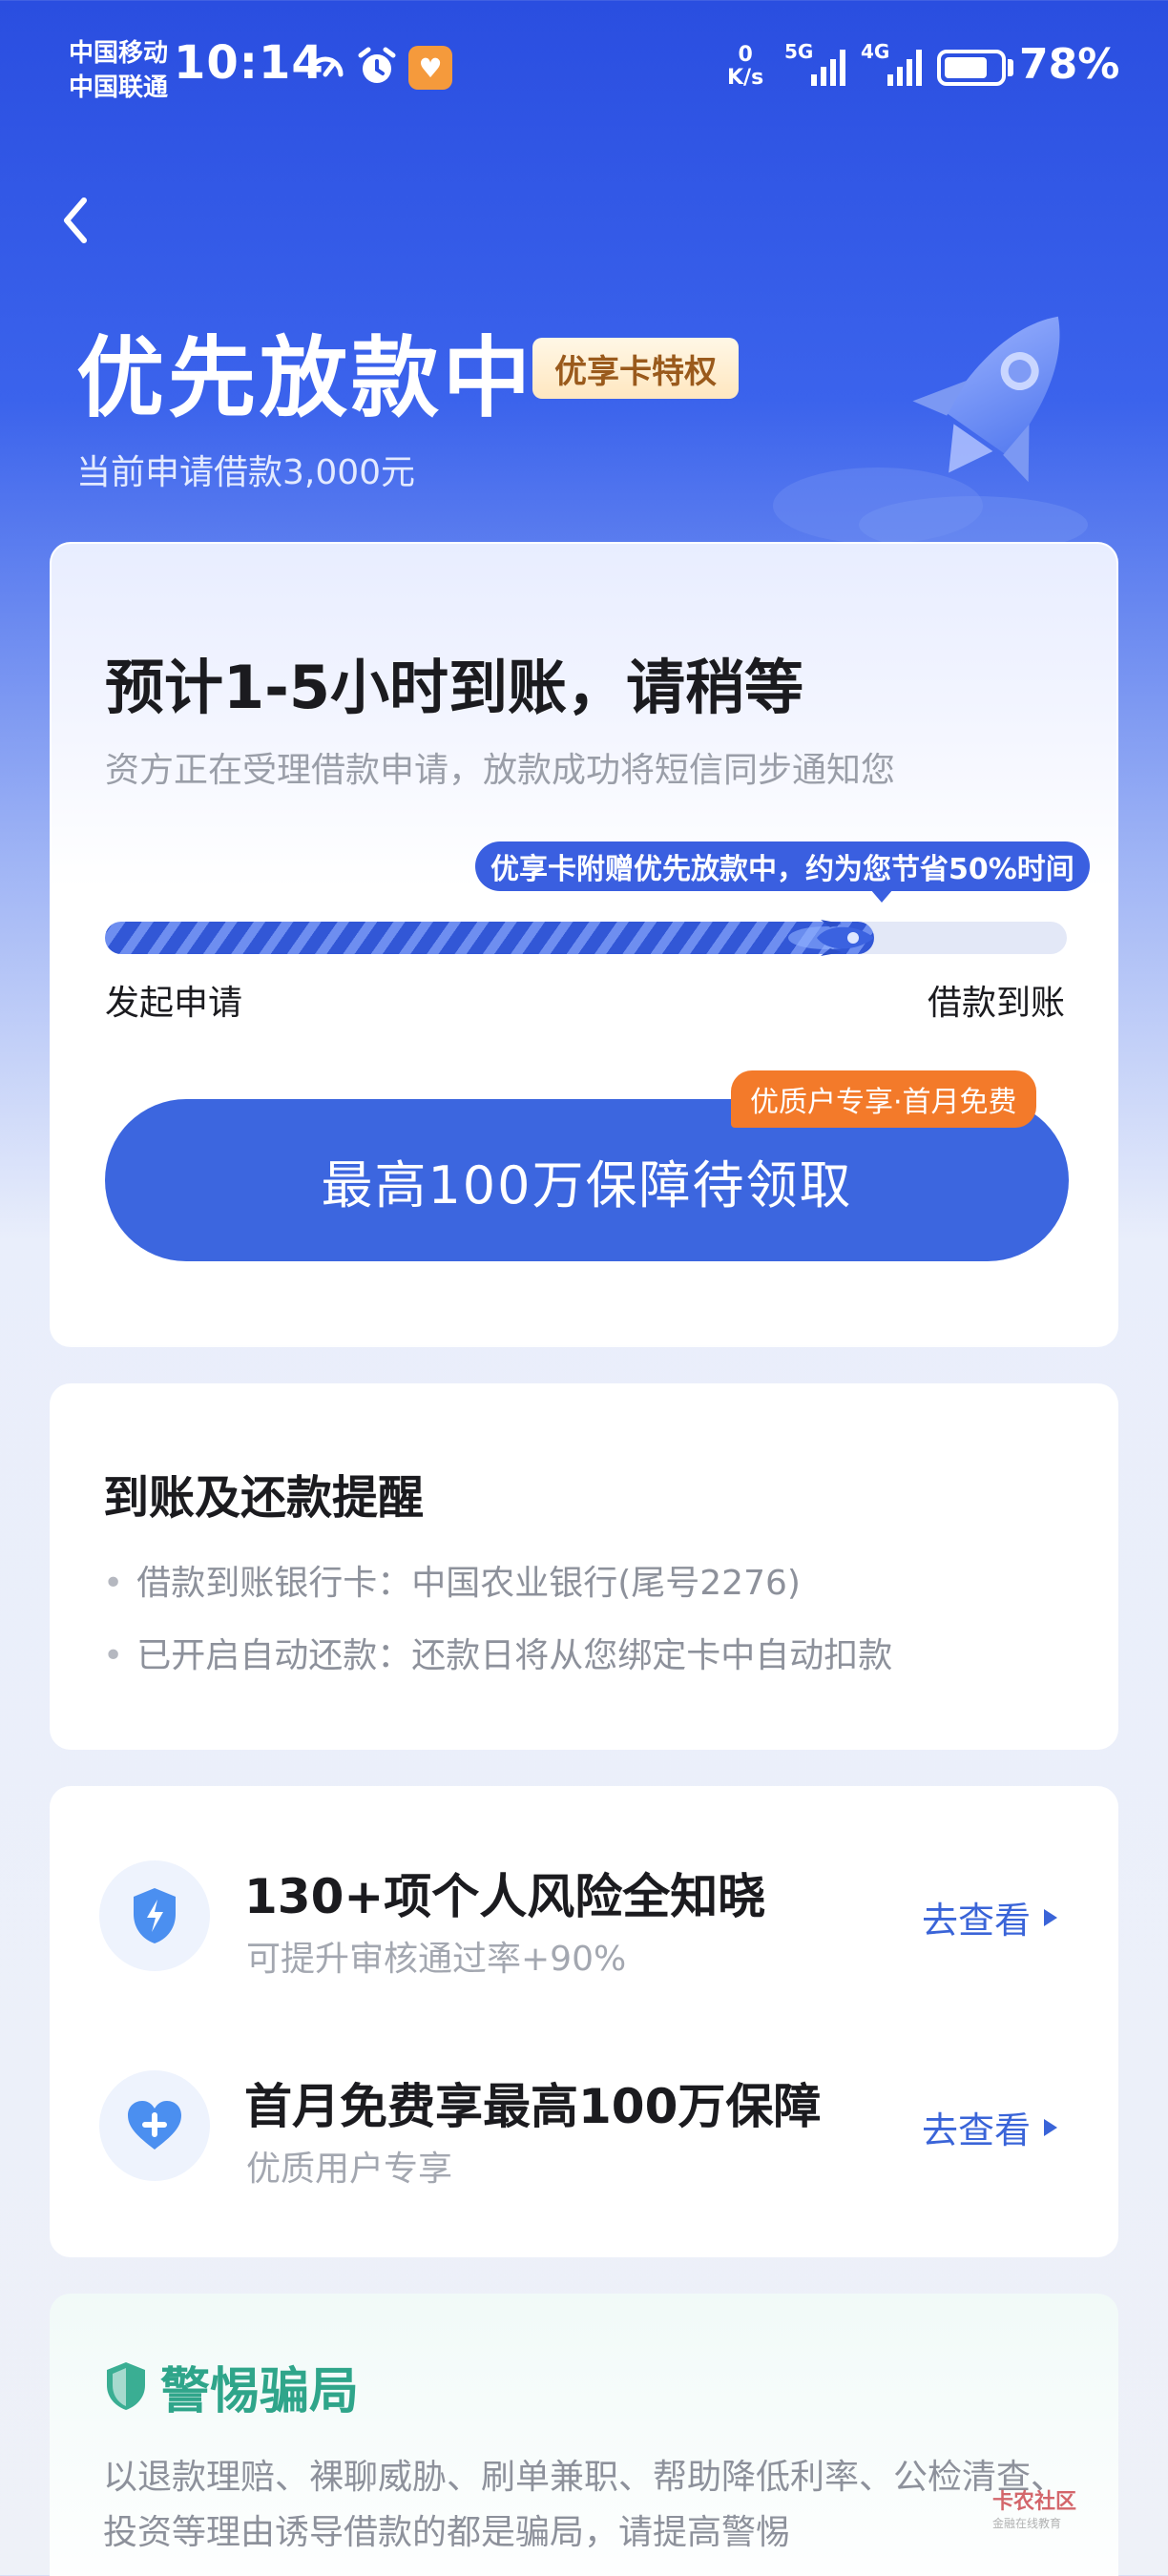  I want to click on reminder-item-bank-card: 借款到账银行卡：中国农业银行(尾号2276), so click(452, 1580).